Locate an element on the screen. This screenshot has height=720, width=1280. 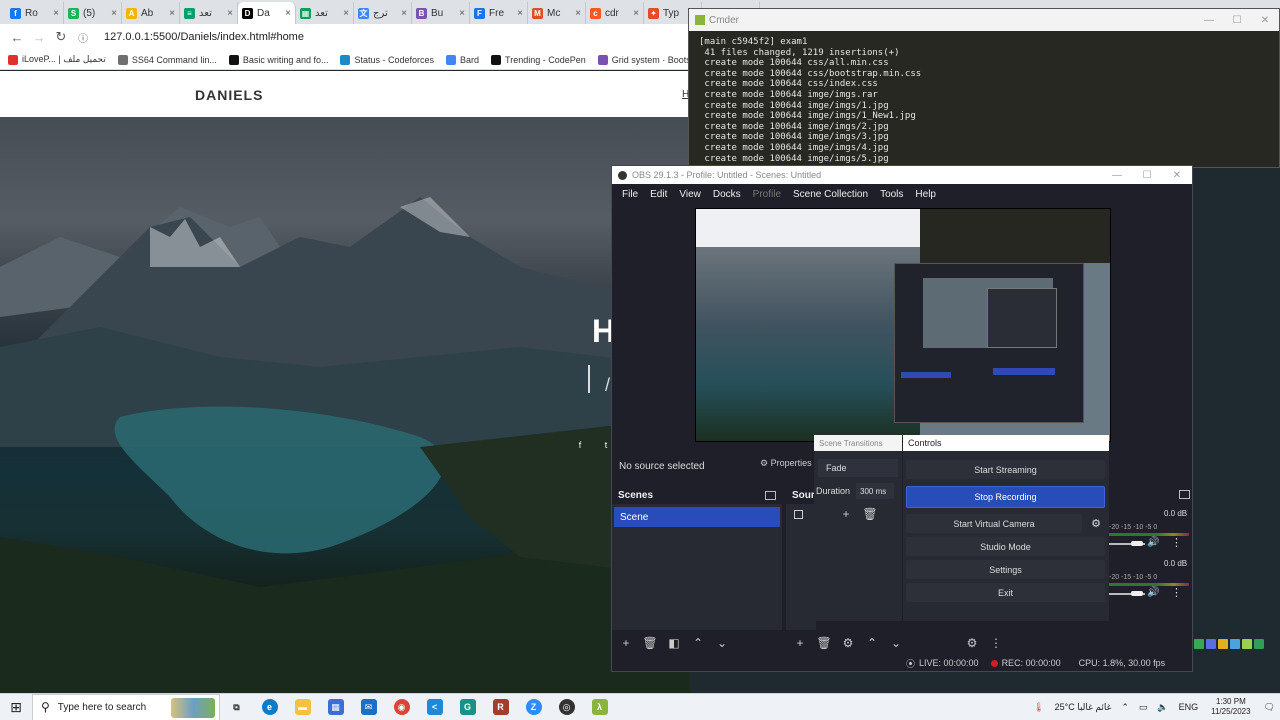
bookmark-item: Trending - CodePen is located at coordinates (538, 59).